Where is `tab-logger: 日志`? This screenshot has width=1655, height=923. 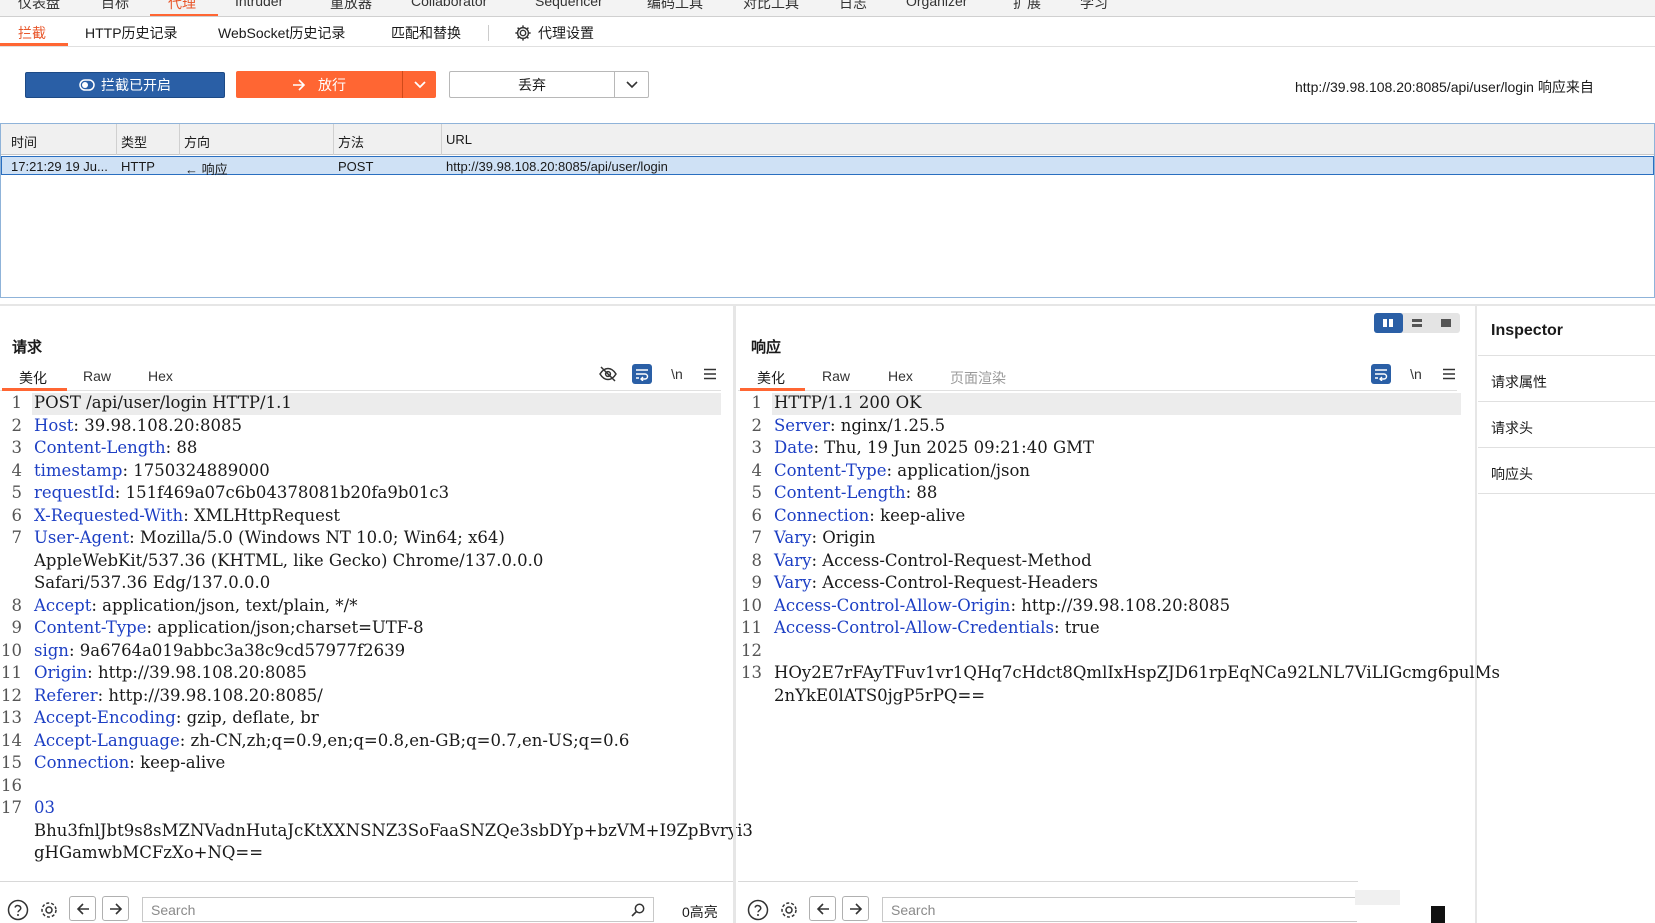 tab-logger: 日志 is located at coordinates (853, 6).